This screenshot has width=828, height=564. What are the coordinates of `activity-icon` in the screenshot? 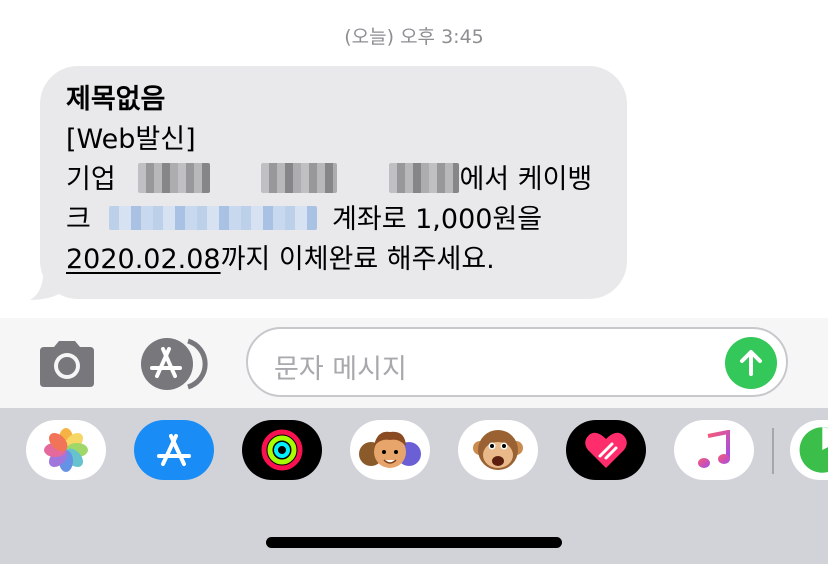 It's located at (282, 450).